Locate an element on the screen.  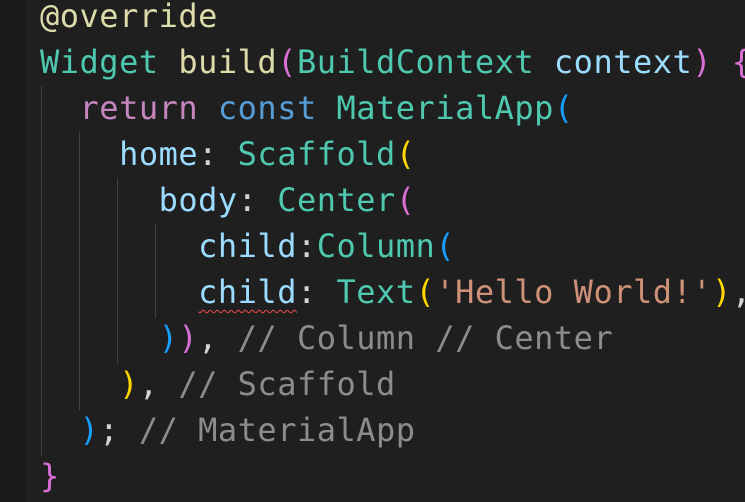
code-line: @override is located at coordinates (129, 19).